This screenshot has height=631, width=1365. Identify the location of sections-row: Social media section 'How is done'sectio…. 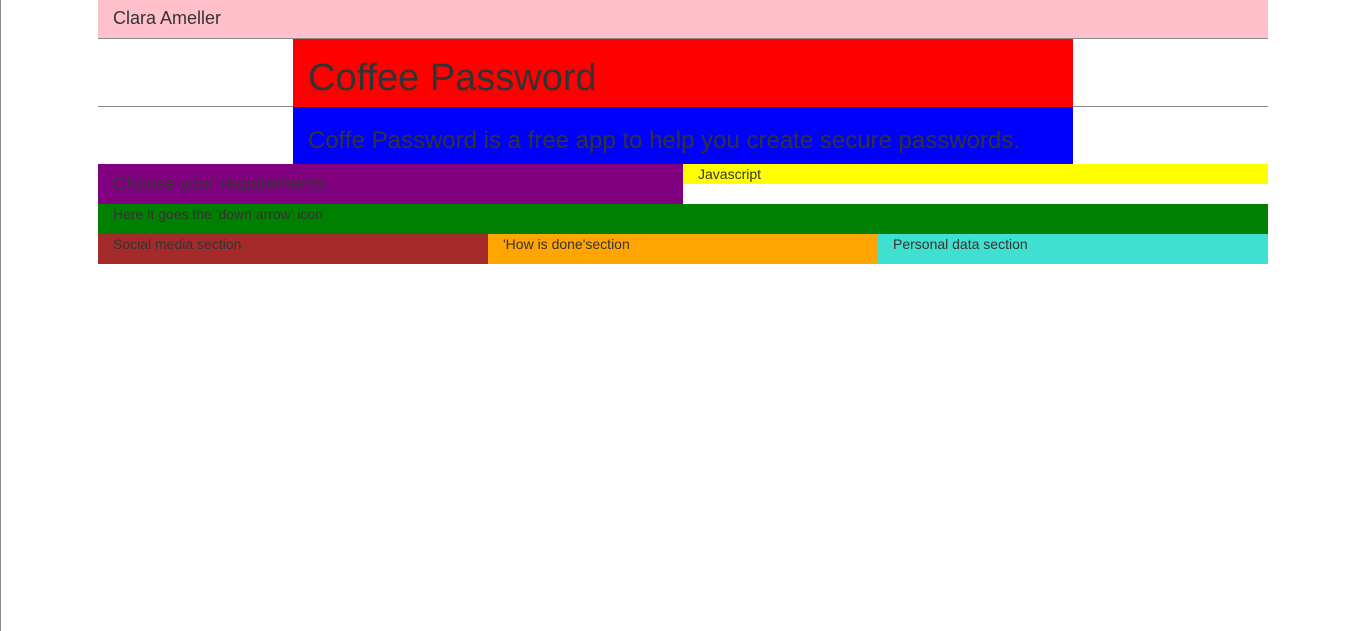
(683, 249).